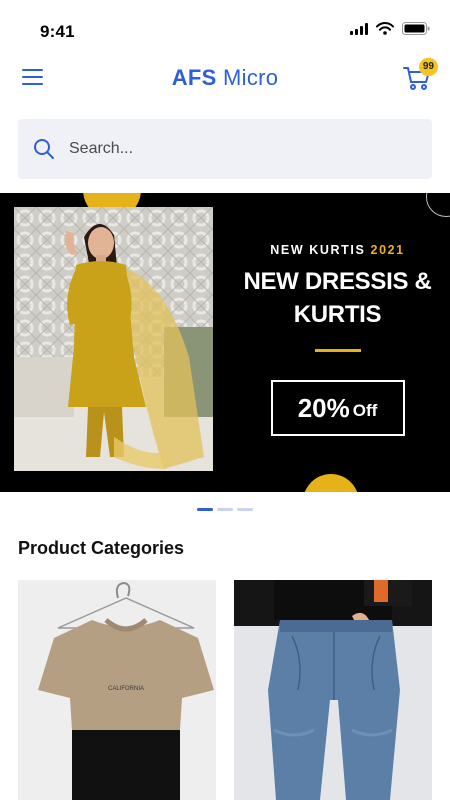 The image size is (450, 800). Describe the element at coordinates (337, 281) in the screenshot. I see `banner-title-line1: NEW DRESSIS &` at that location.